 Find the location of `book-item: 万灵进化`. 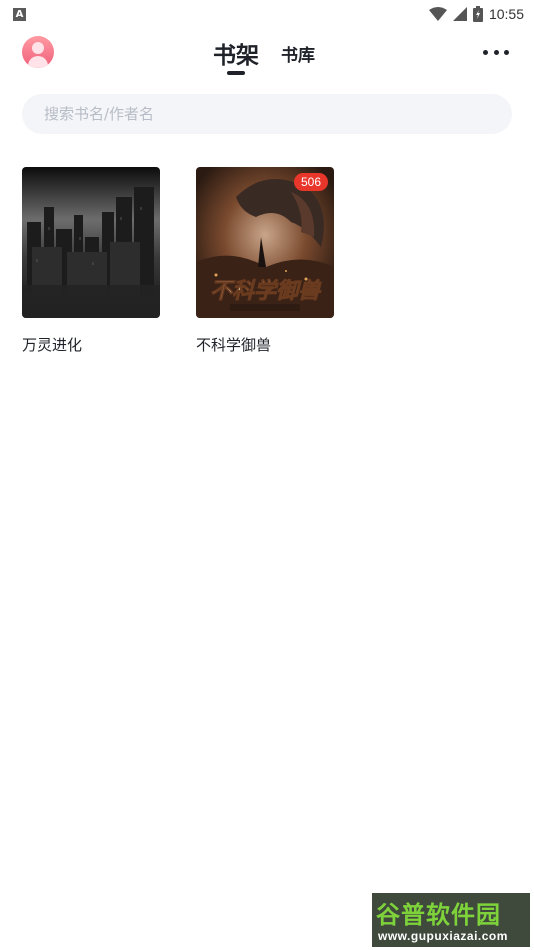

book-item: 万灵进化 is located at coordinates (93, 261).